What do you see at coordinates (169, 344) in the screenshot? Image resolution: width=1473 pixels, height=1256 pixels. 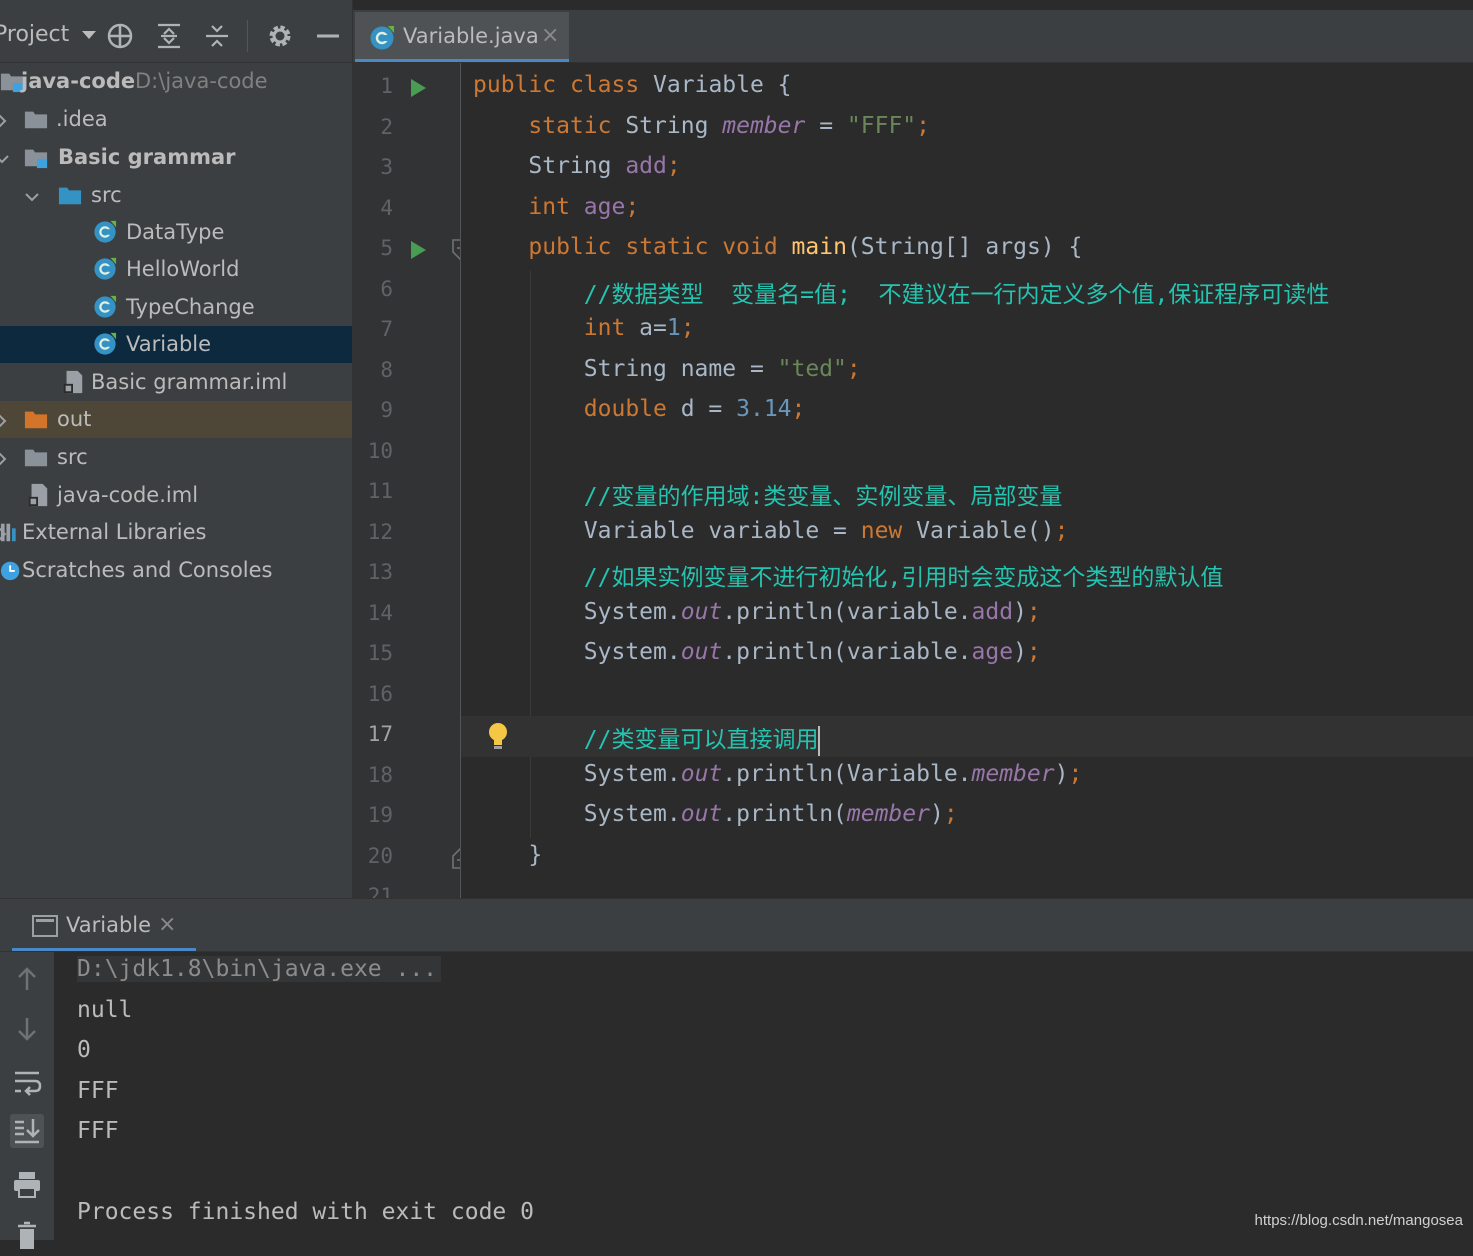 I see `tree-item-label: Variable` at bounding box center [169, 344].